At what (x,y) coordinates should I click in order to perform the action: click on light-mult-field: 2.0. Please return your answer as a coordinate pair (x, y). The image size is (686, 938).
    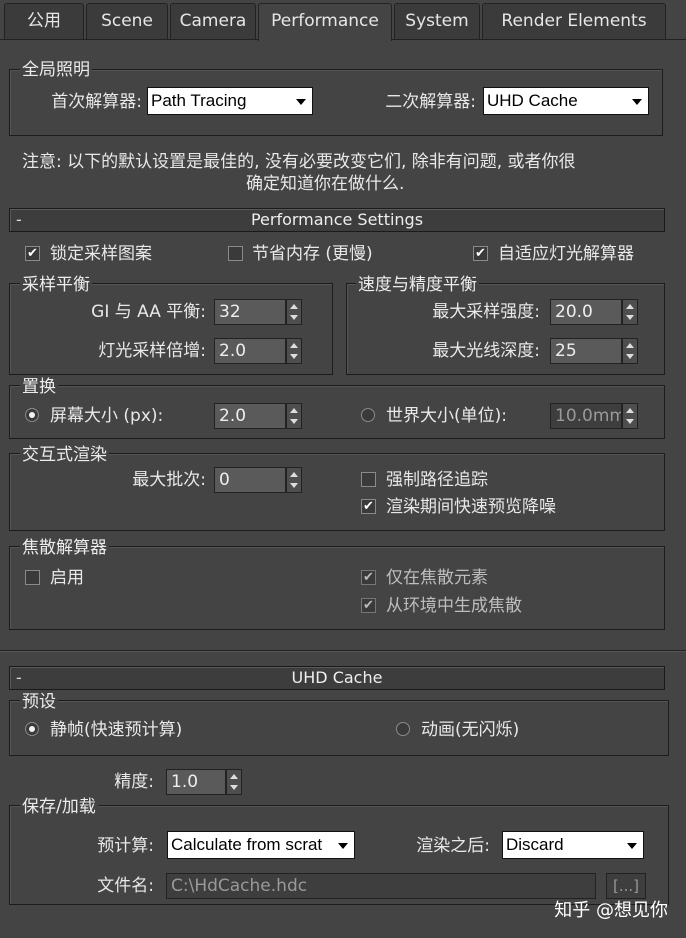
    Looking at the image, I should click on (250, 351).